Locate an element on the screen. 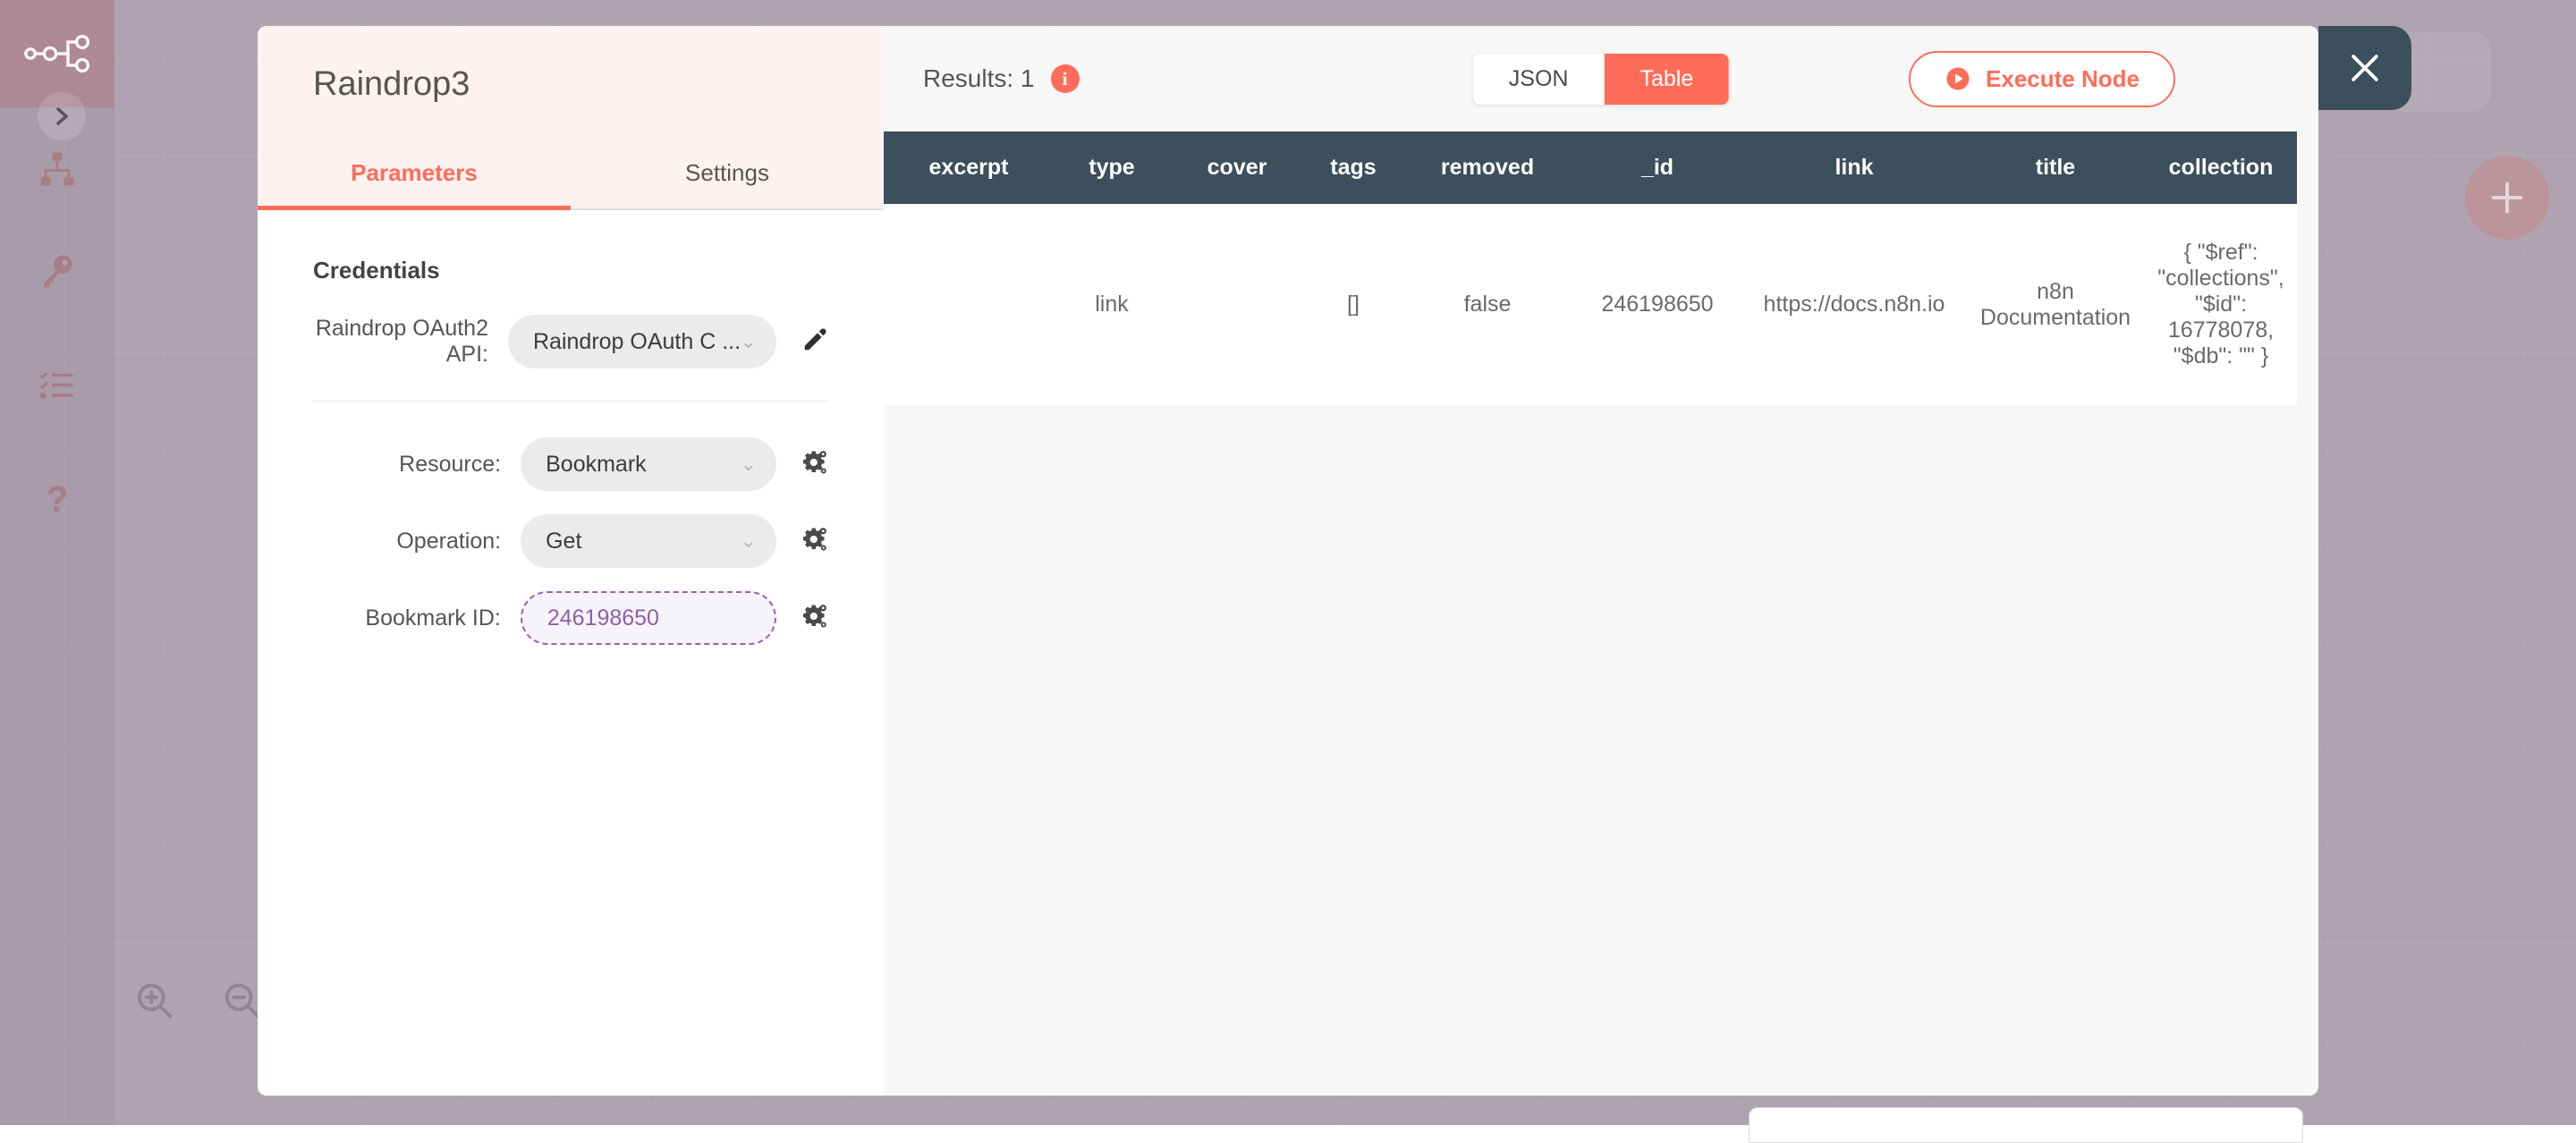 The height and width of the screenshot is (1143, 2576). sidebar-item-executions is located at coordinates (57, 386).